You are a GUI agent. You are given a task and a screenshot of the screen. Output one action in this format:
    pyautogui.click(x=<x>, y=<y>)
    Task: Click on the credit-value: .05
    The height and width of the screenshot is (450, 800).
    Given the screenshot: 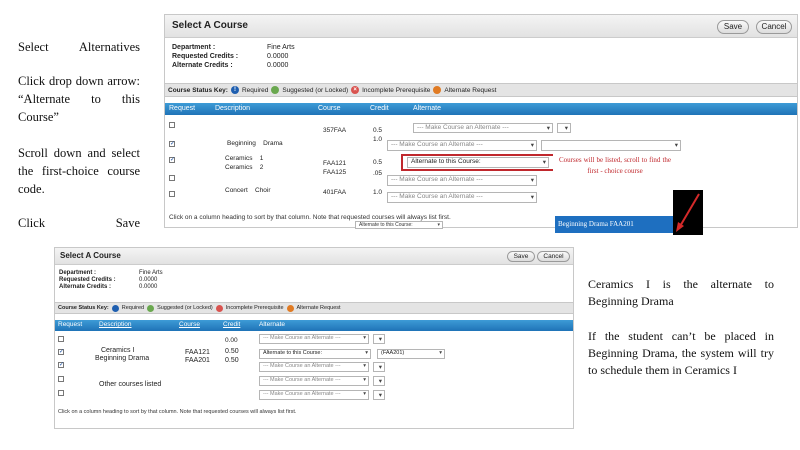 What is the action you would take?
    pyautogui.click(x=378, y=173)
    